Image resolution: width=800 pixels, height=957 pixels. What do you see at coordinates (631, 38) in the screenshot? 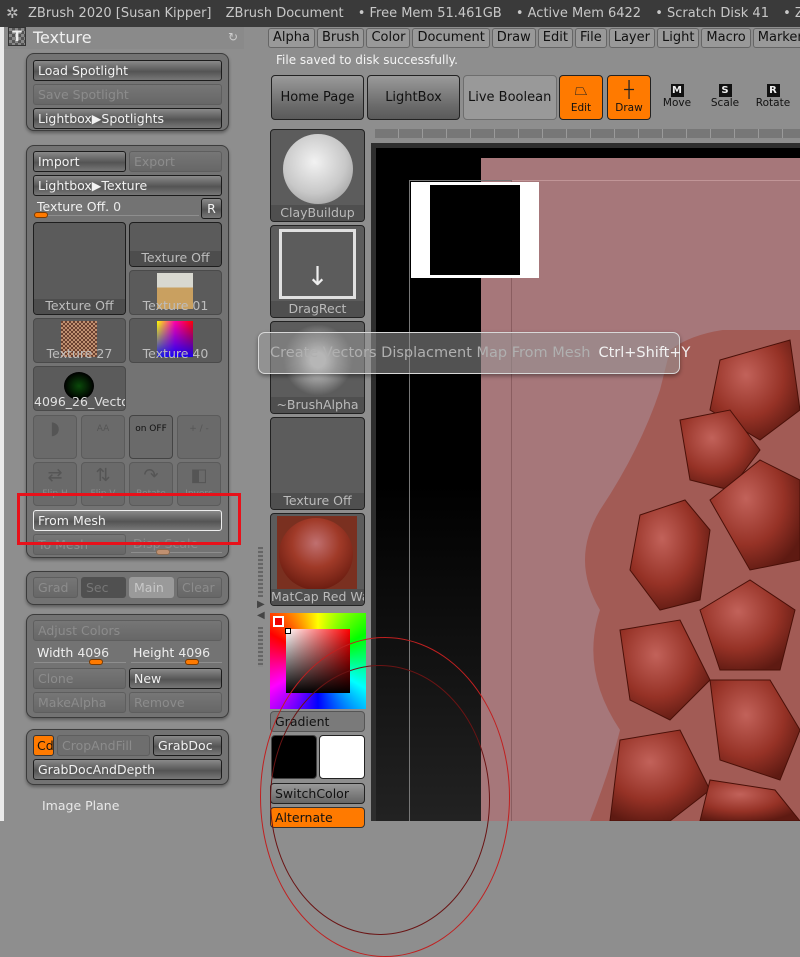
I see `menu-layer: Layer` at bounding box center [631, 38].